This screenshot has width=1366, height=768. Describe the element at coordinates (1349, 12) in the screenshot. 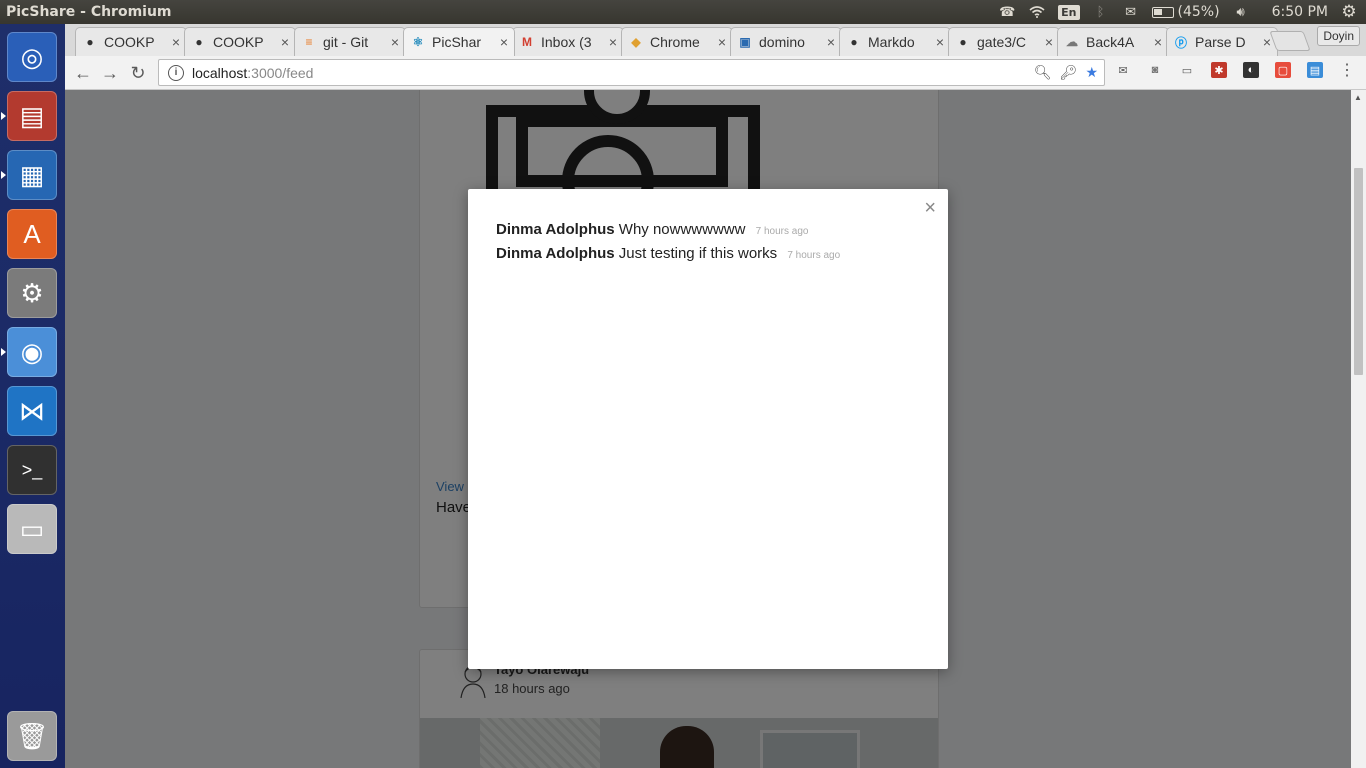

I see `system-gear-icon: ⚙` at that location.